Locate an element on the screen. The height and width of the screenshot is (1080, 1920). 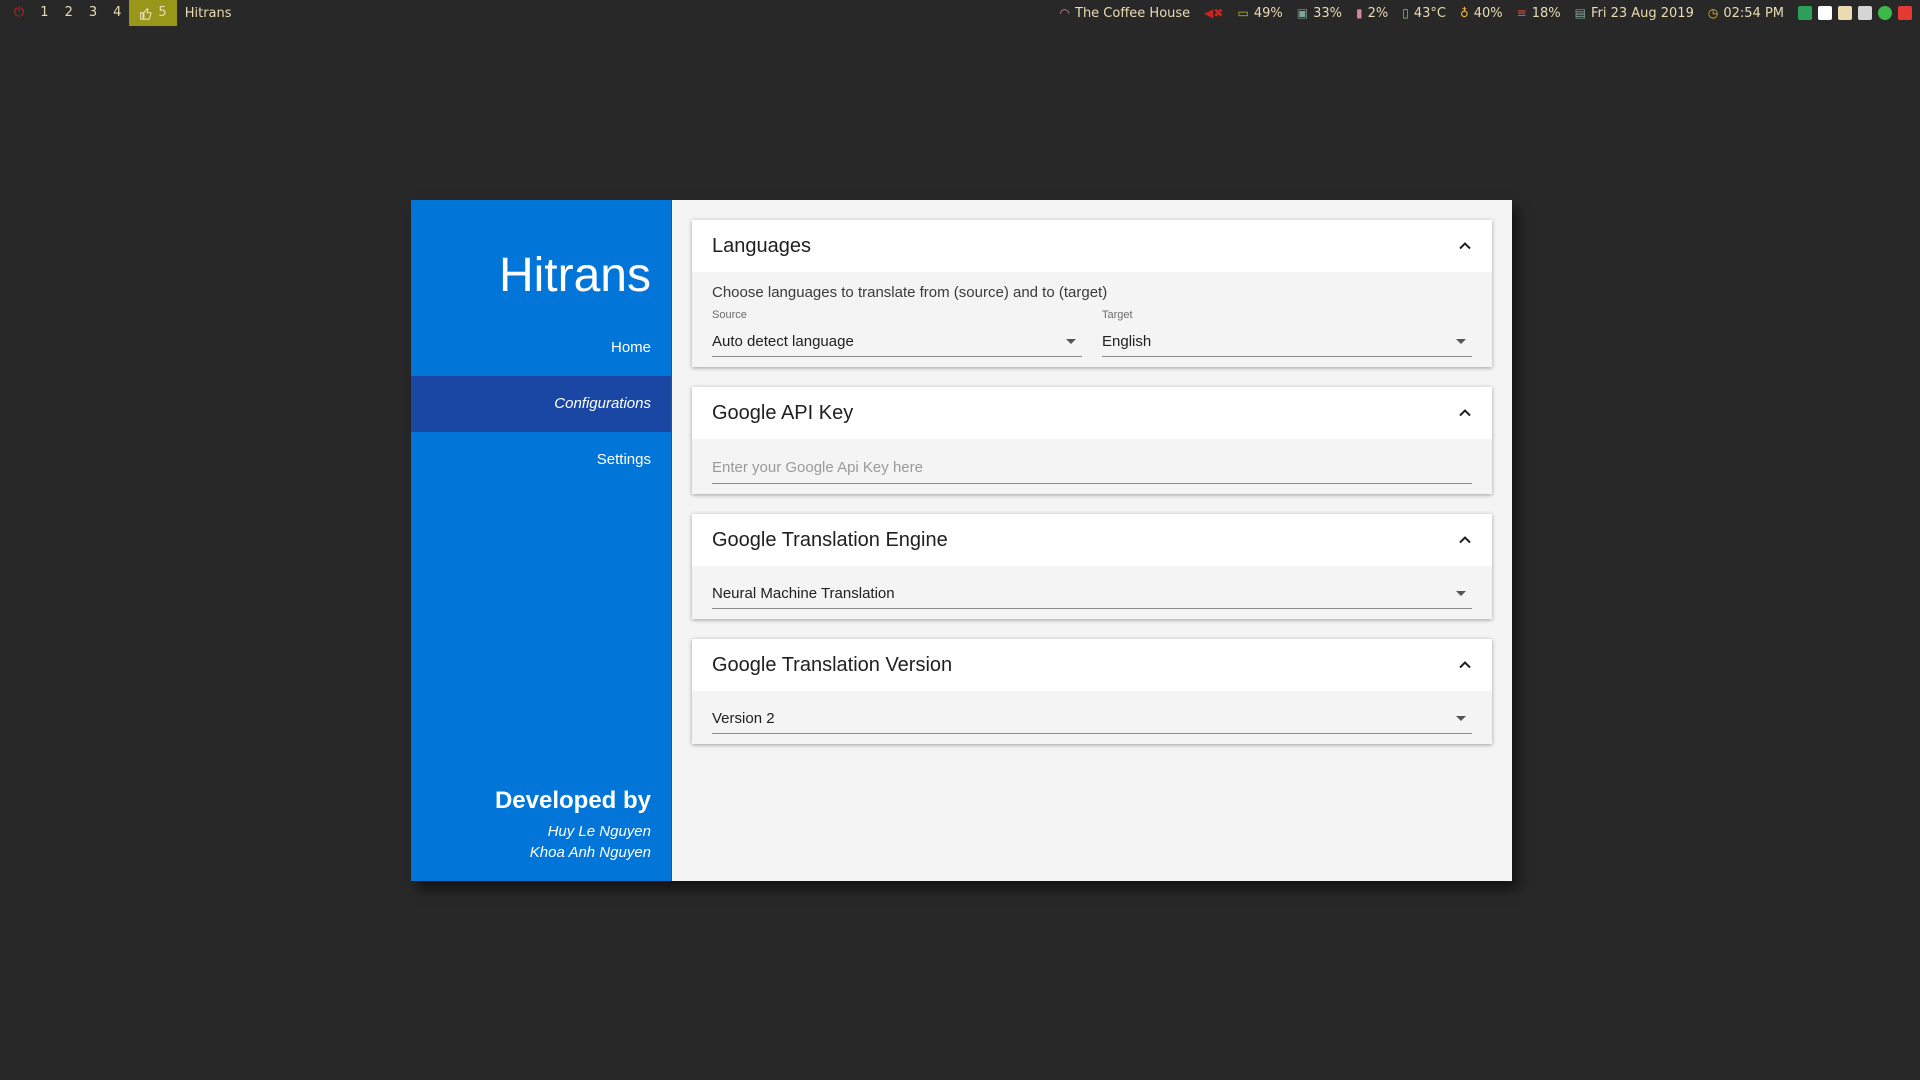
source-label: Source is located at coordinates (729, 315).